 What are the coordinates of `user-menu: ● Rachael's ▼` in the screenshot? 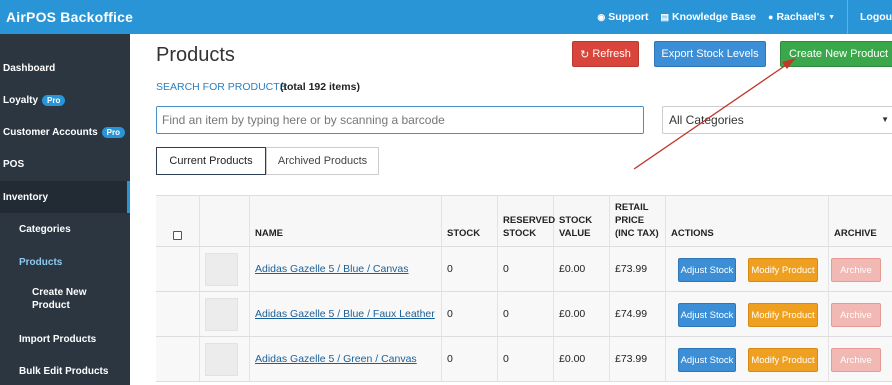 It's located at (801, 17).